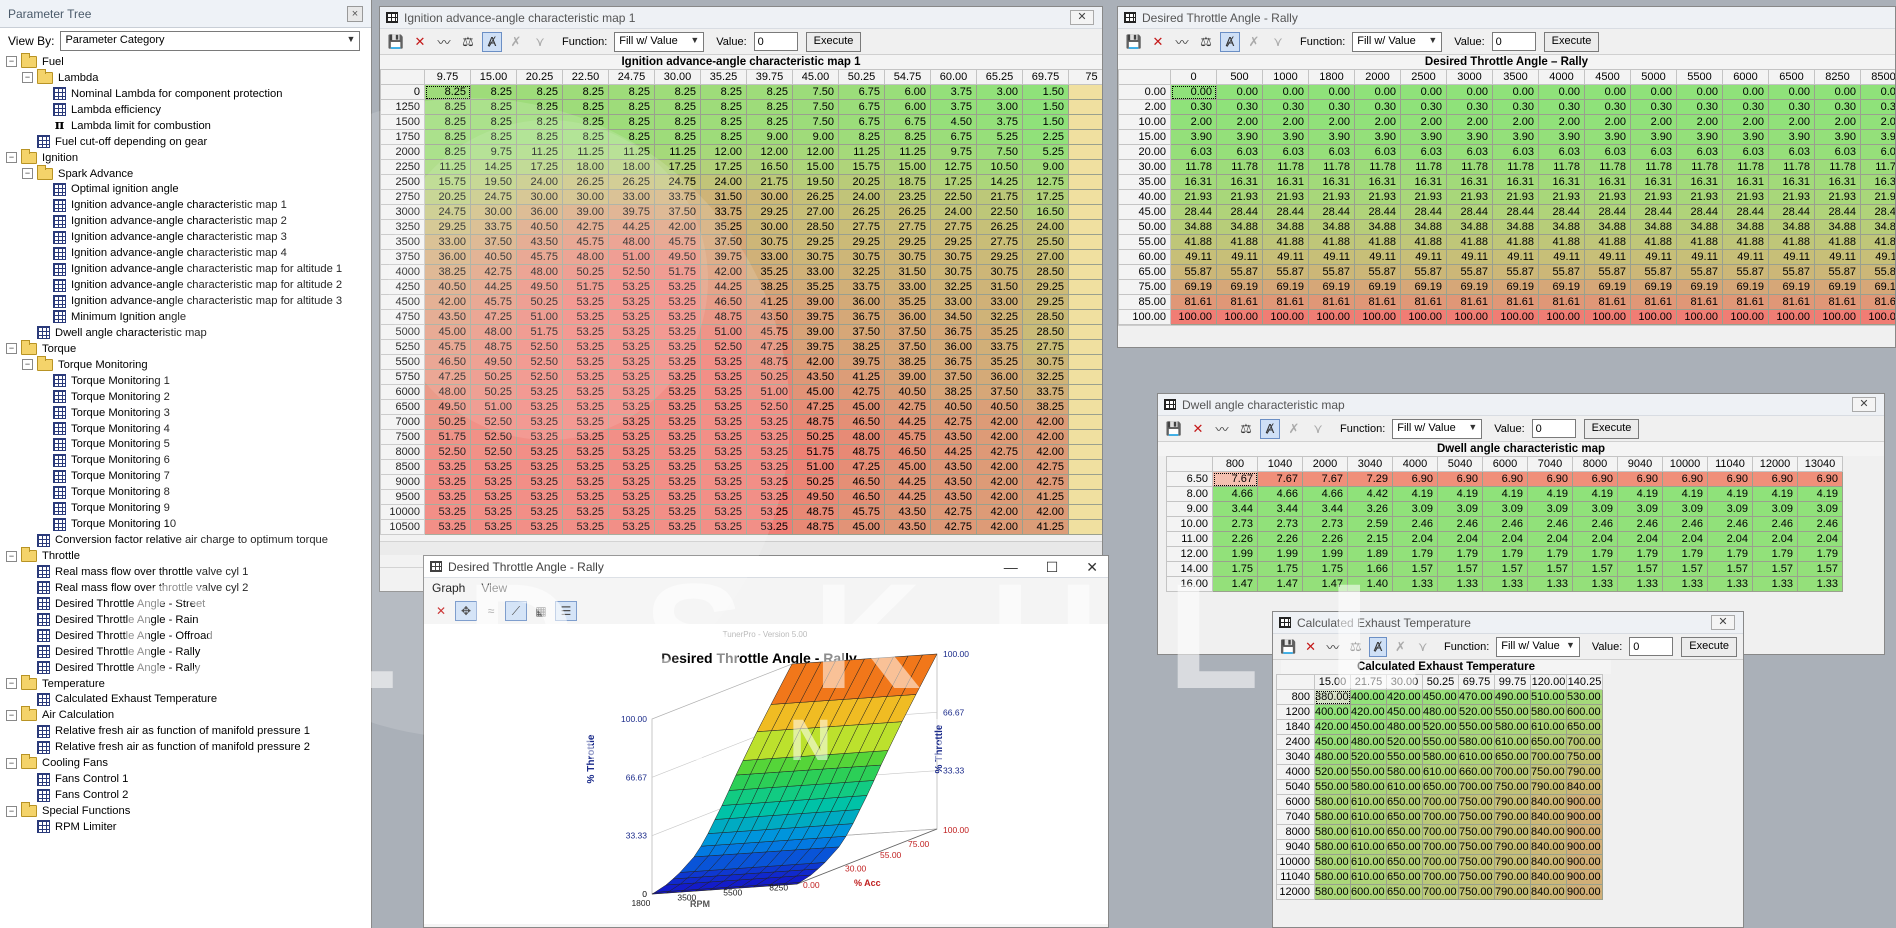  I want to click on table-cell: 45.75, so click(447, 347).